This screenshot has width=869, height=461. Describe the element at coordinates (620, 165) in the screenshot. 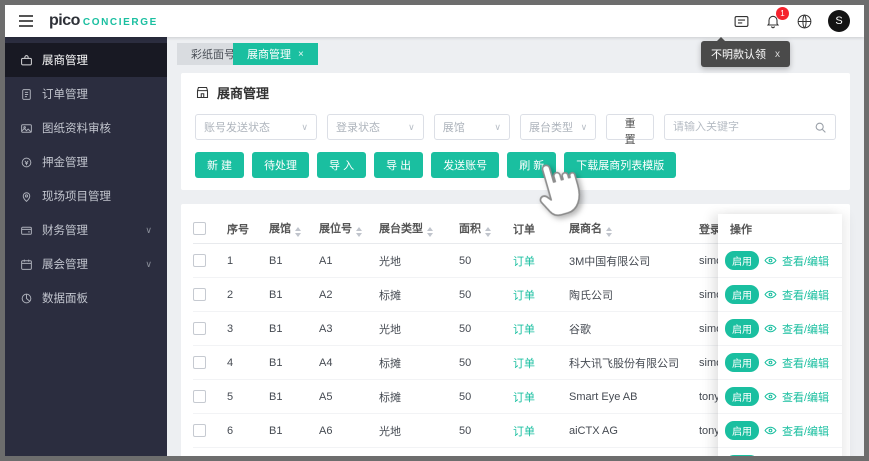

I see `download-template-button: 下载展商列表模版` at that location.